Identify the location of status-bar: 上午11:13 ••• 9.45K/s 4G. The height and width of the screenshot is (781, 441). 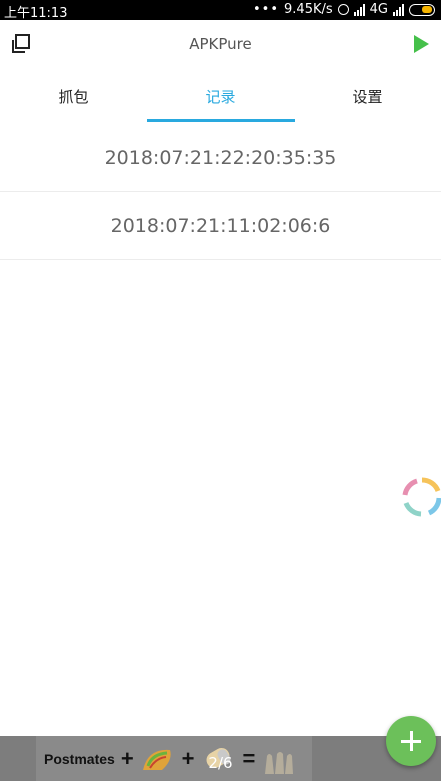
(220, 10).